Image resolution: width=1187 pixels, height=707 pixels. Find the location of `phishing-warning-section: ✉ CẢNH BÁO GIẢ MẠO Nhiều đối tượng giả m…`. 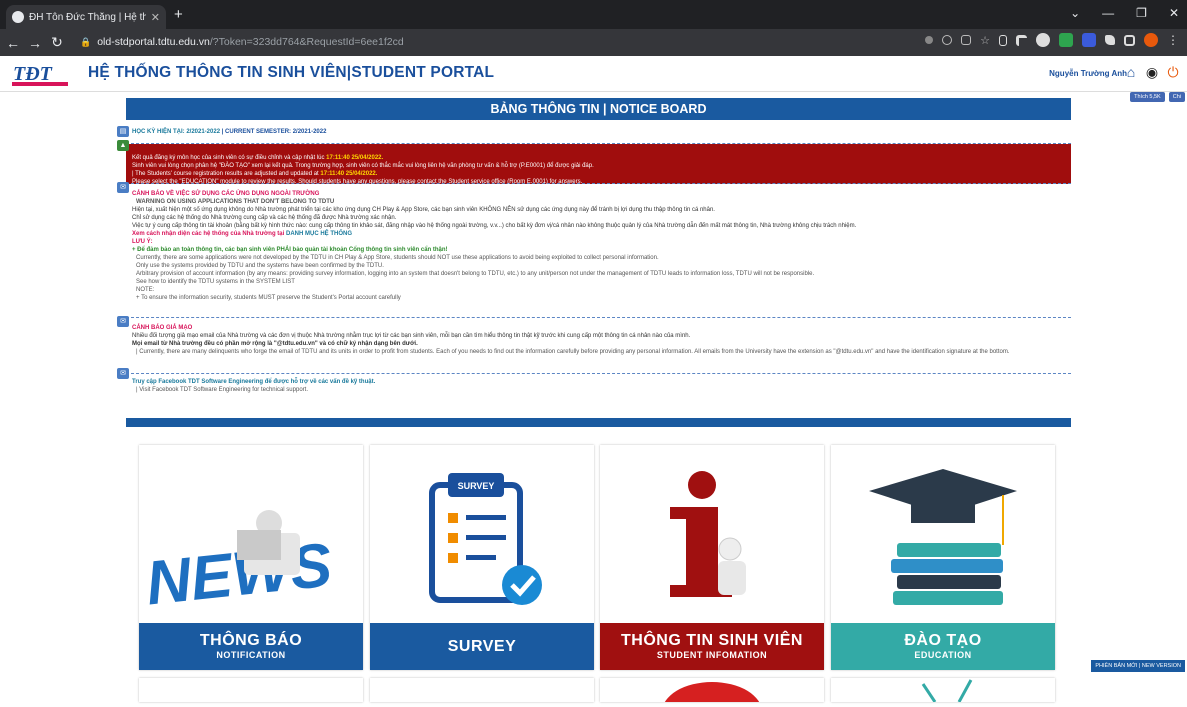

phishing-warning-section: ✉ CẢNH BÁO GIẢ MẠO Nhiều đối tượng giả m… is located at coordinates (594, 345).